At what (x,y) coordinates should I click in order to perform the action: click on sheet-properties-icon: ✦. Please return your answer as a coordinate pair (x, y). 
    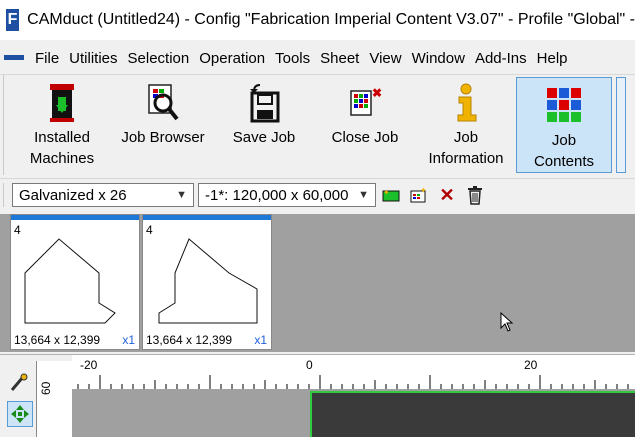
    Looking at the image, I should click on (418, 194).